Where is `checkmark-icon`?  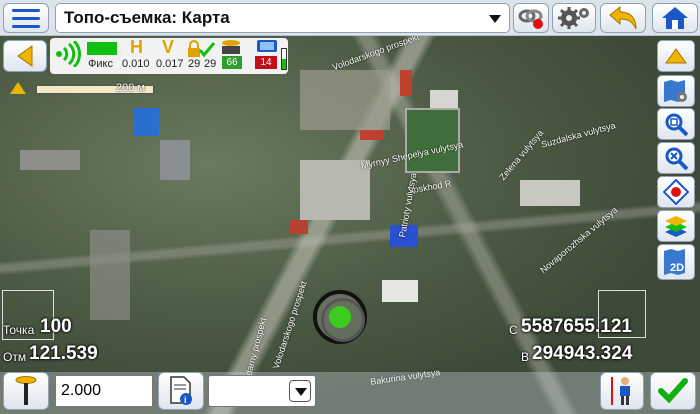 checkmark-icon is located at coordinates (673, 391).